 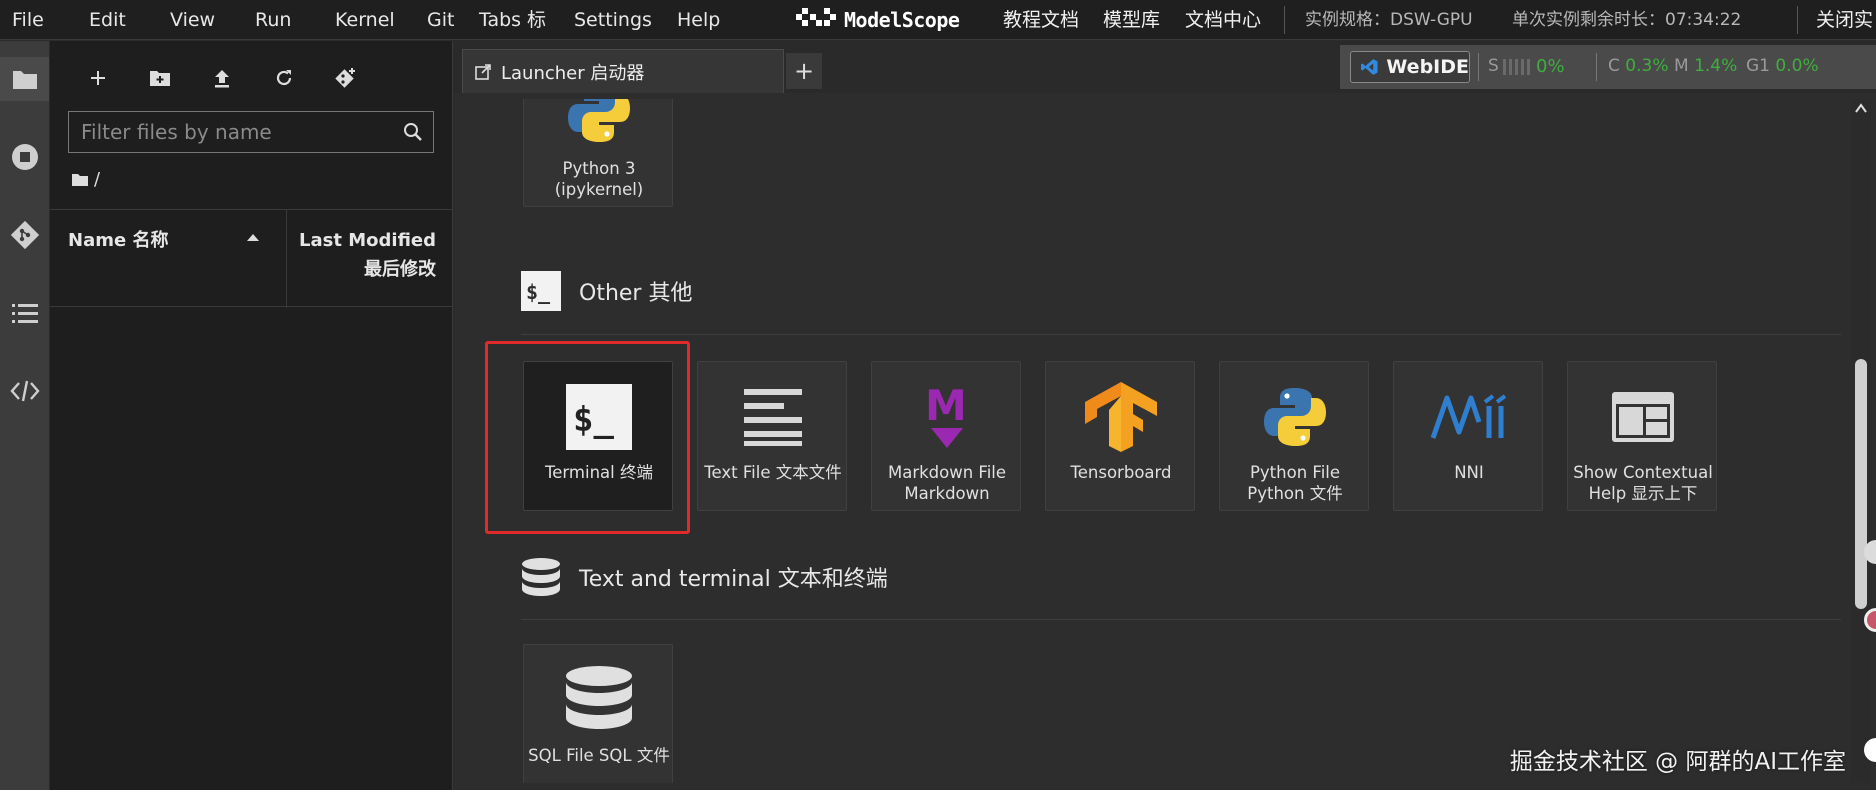 What do you see at coordinates (1493, 66) in the screenshot?
I see `storage-label: S` at bounding box center [1493, 66].